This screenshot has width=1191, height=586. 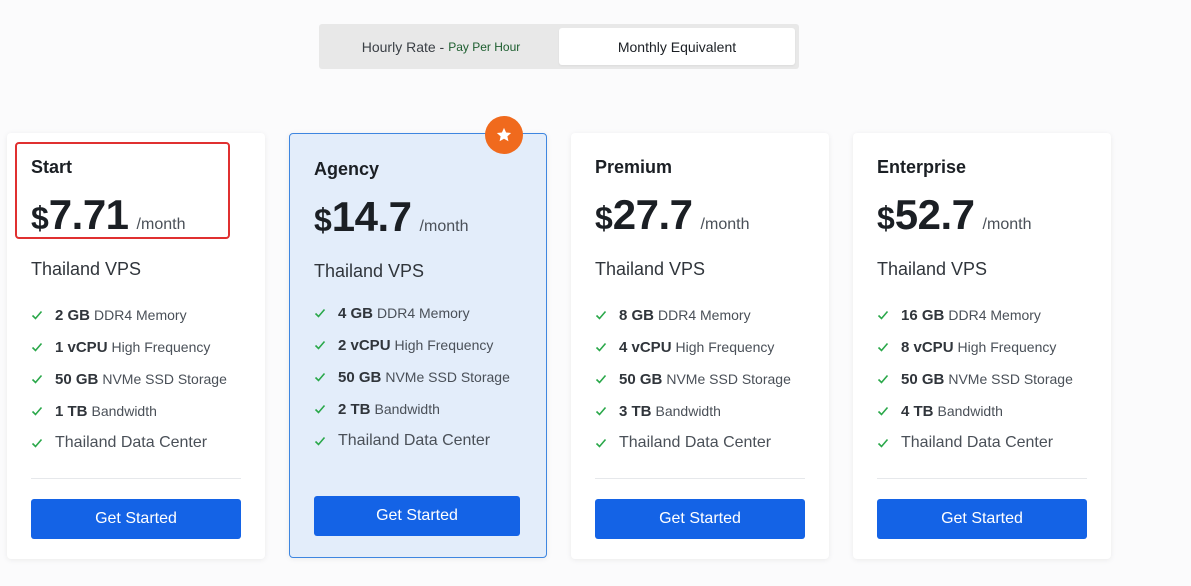 I want to click on plan-price: $ 7.71 /month, so click(x=108, y=215).